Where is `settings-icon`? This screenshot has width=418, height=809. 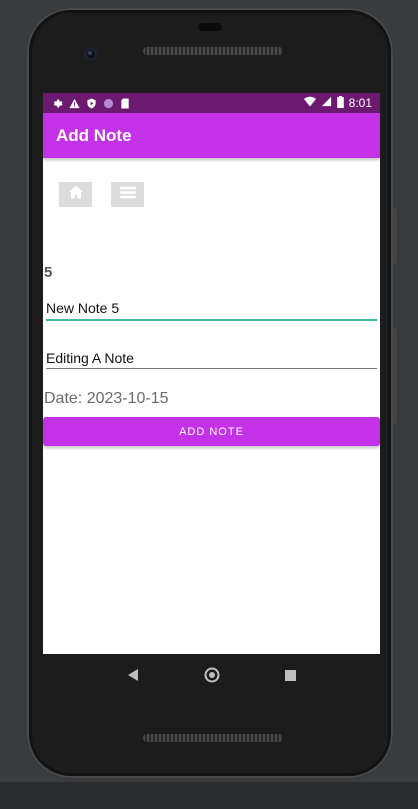 settings-icon is located at coordinates (57, 103).